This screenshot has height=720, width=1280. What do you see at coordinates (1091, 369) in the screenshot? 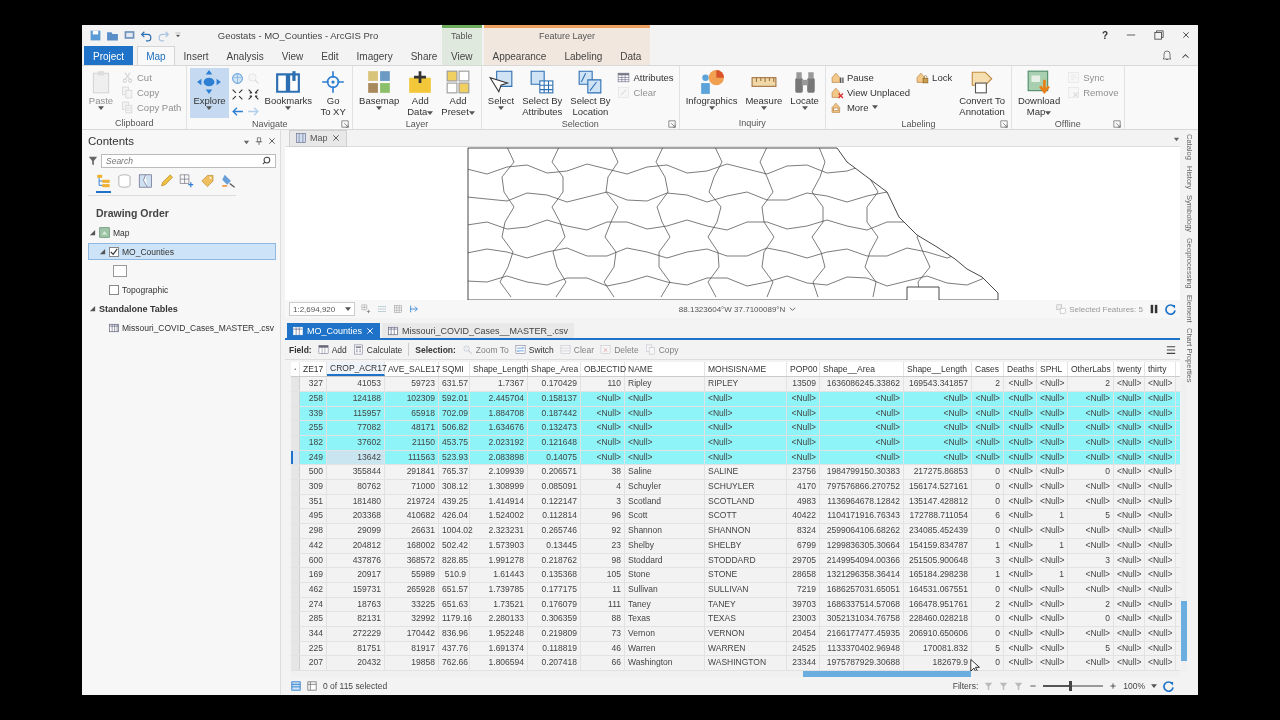
I see `column-header: OtherLabs` at bounding box center [1091, 369].